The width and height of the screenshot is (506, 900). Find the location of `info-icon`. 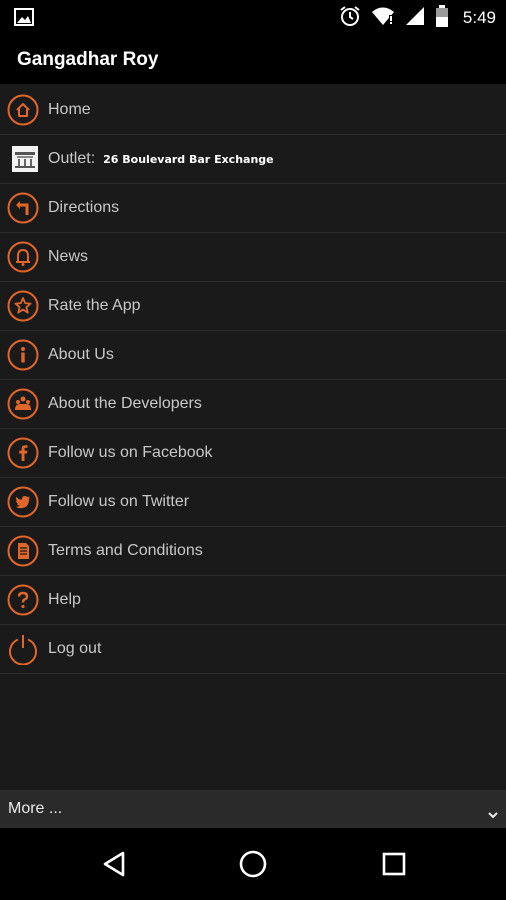

info-icon is located at coordinates (23, 355).